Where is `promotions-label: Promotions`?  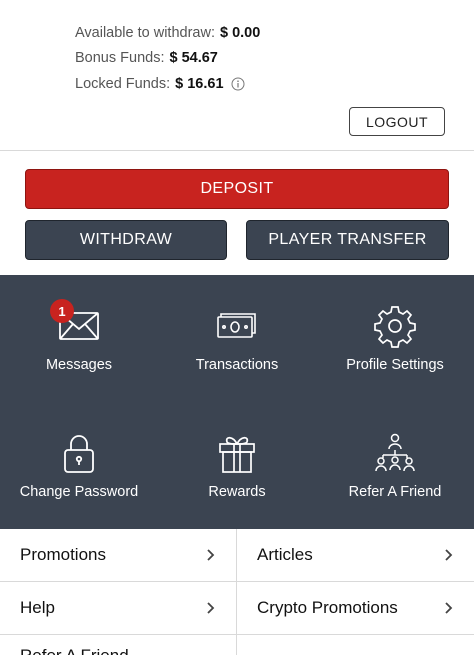 promotions-label: Promotions is located at coordinates (63, 554).